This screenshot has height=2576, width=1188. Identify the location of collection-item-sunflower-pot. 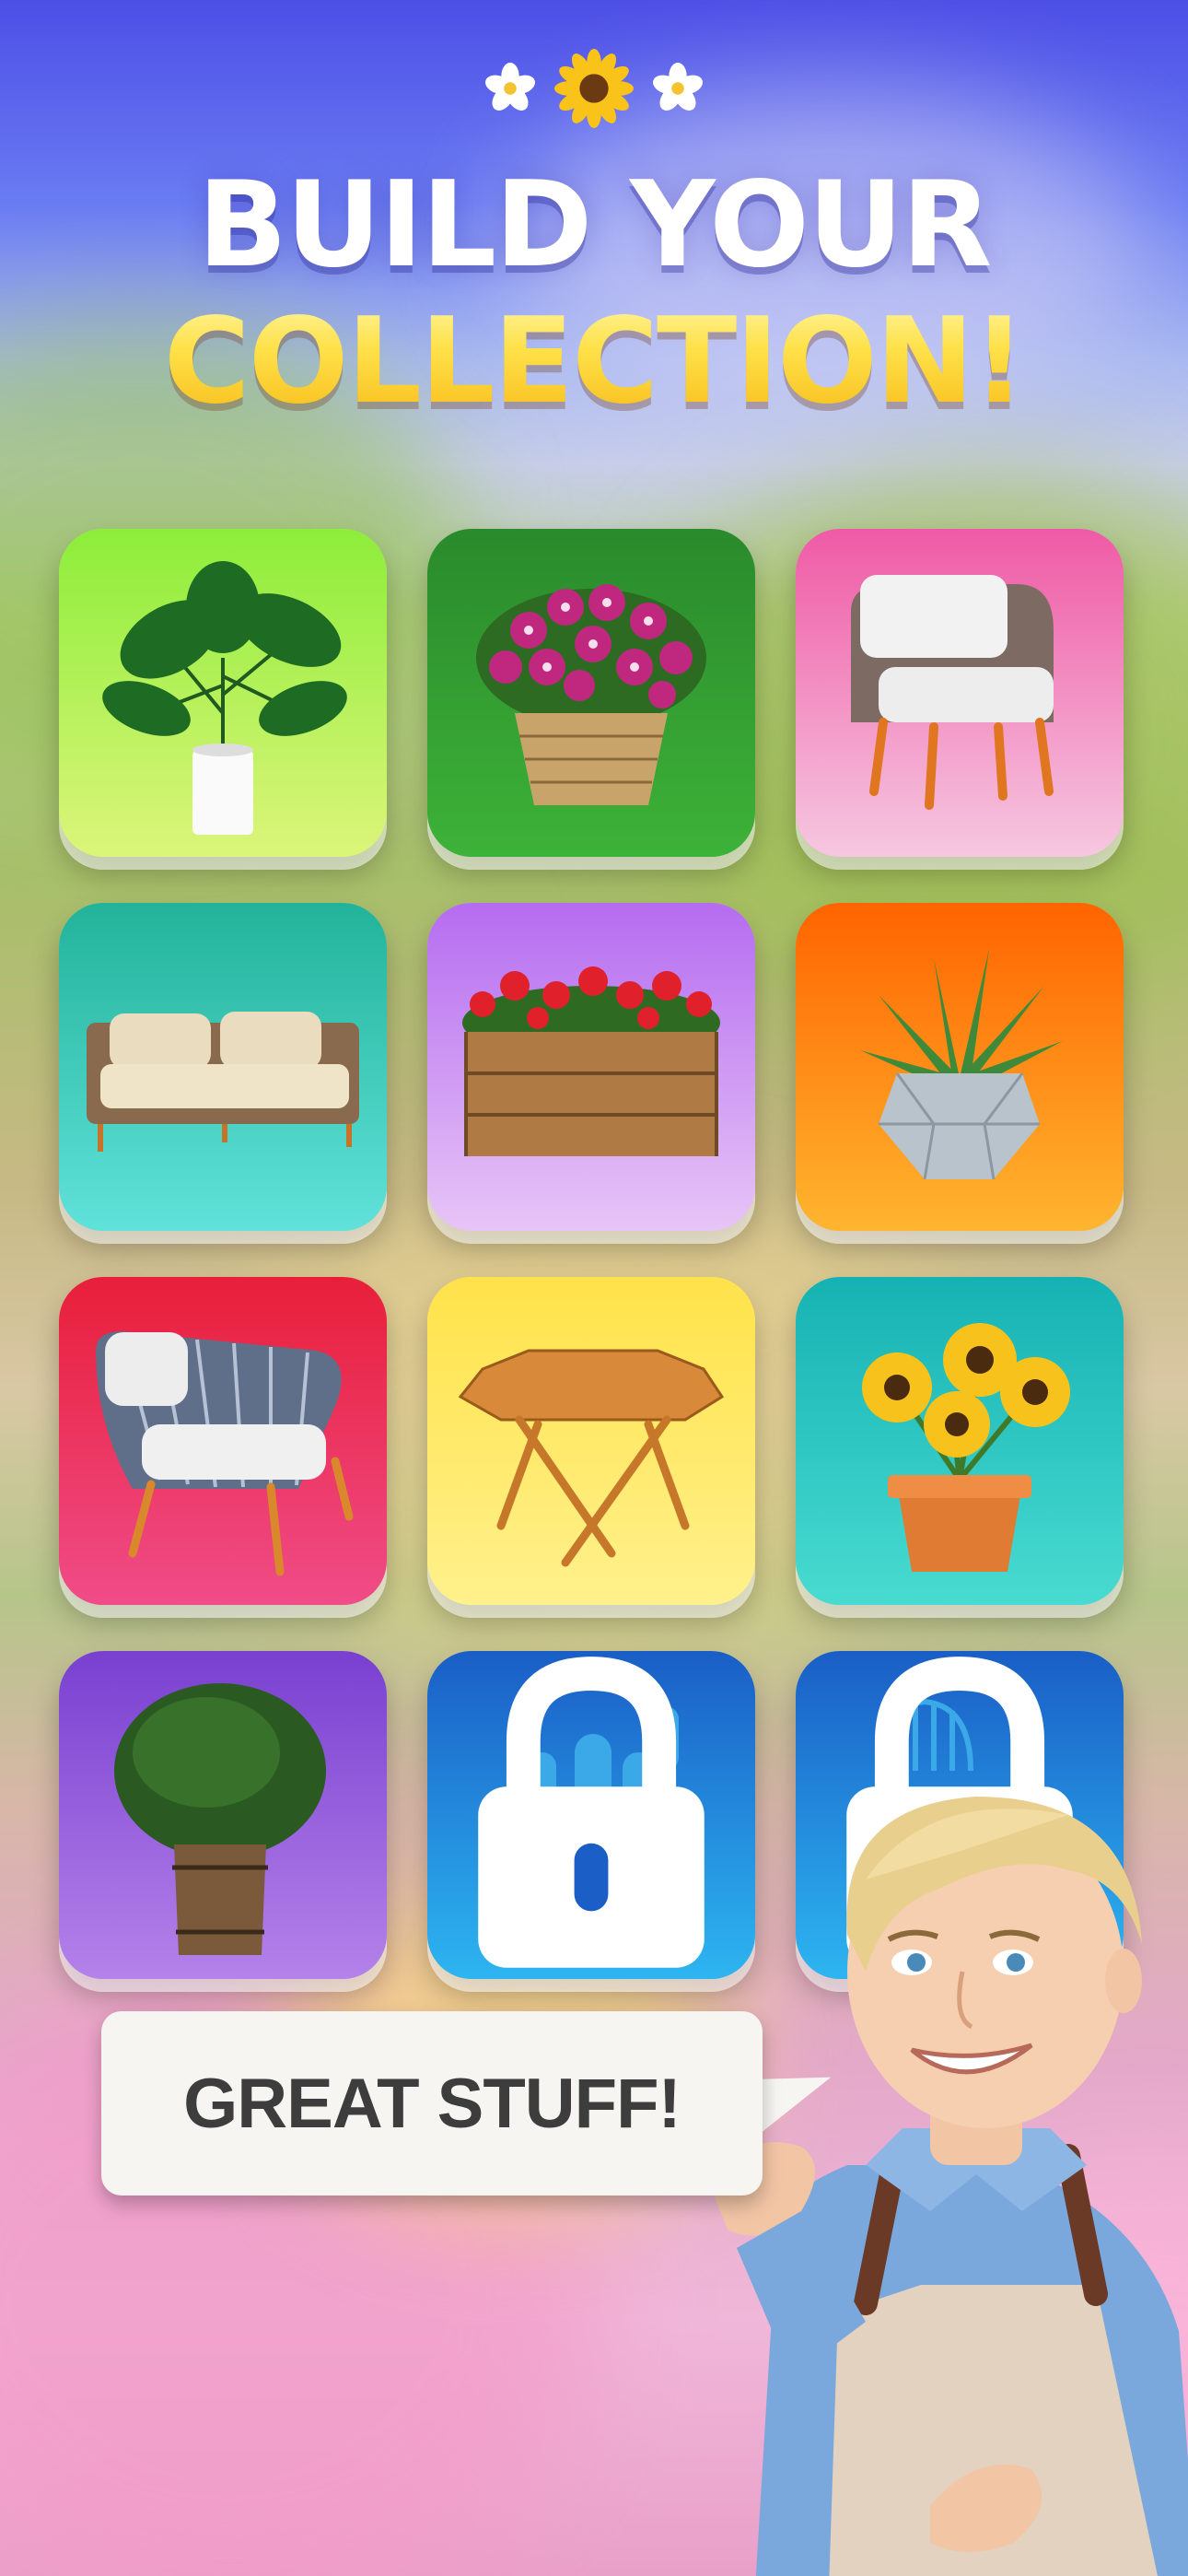
(960, 1441).